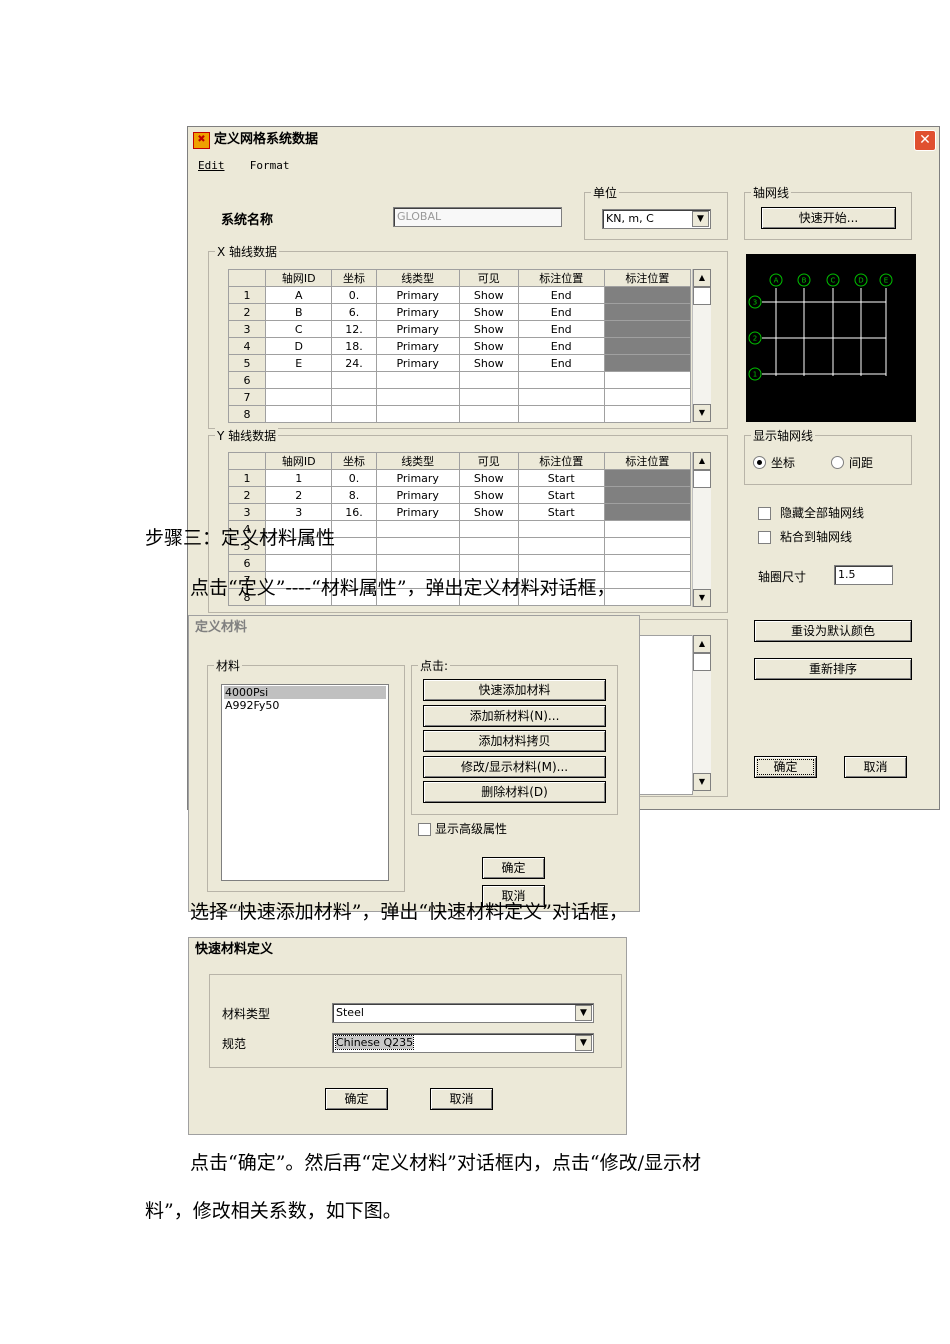  Describe the element at coordinates (247, 495) in the screenshot. I see `row-number-cell: 2` at that location.